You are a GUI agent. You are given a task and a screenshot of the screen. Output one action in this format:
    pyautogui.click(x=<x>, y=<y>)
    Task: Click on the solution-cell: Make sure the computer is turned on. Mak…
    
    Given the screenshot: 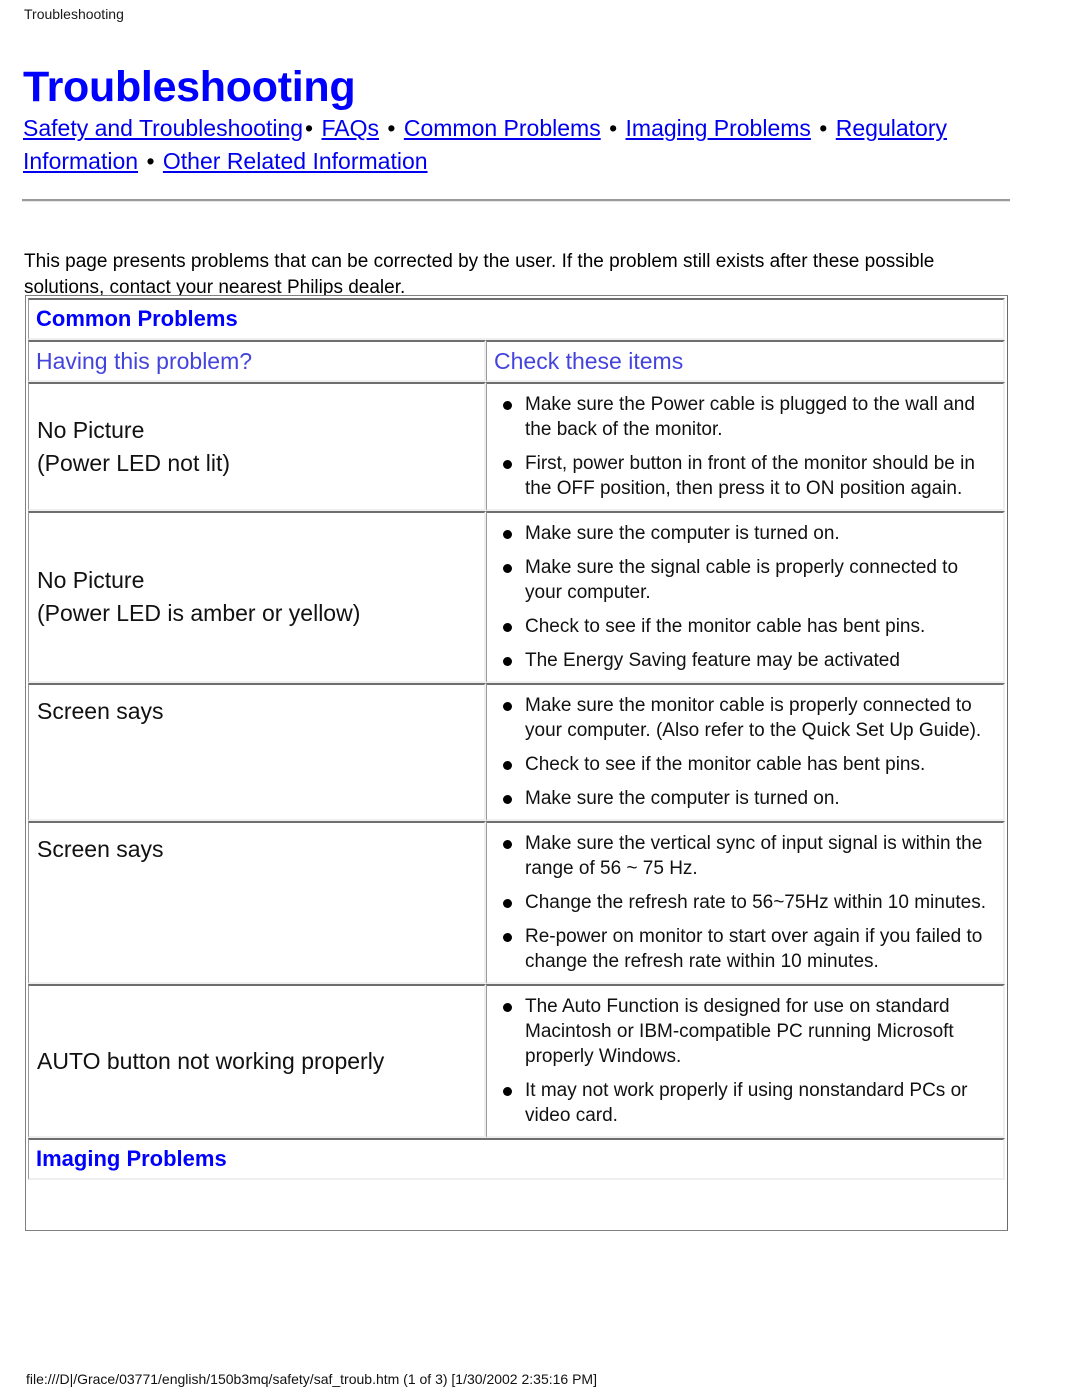 What is the action you would take?
    pyautogui.click(x=745, y=597)
    